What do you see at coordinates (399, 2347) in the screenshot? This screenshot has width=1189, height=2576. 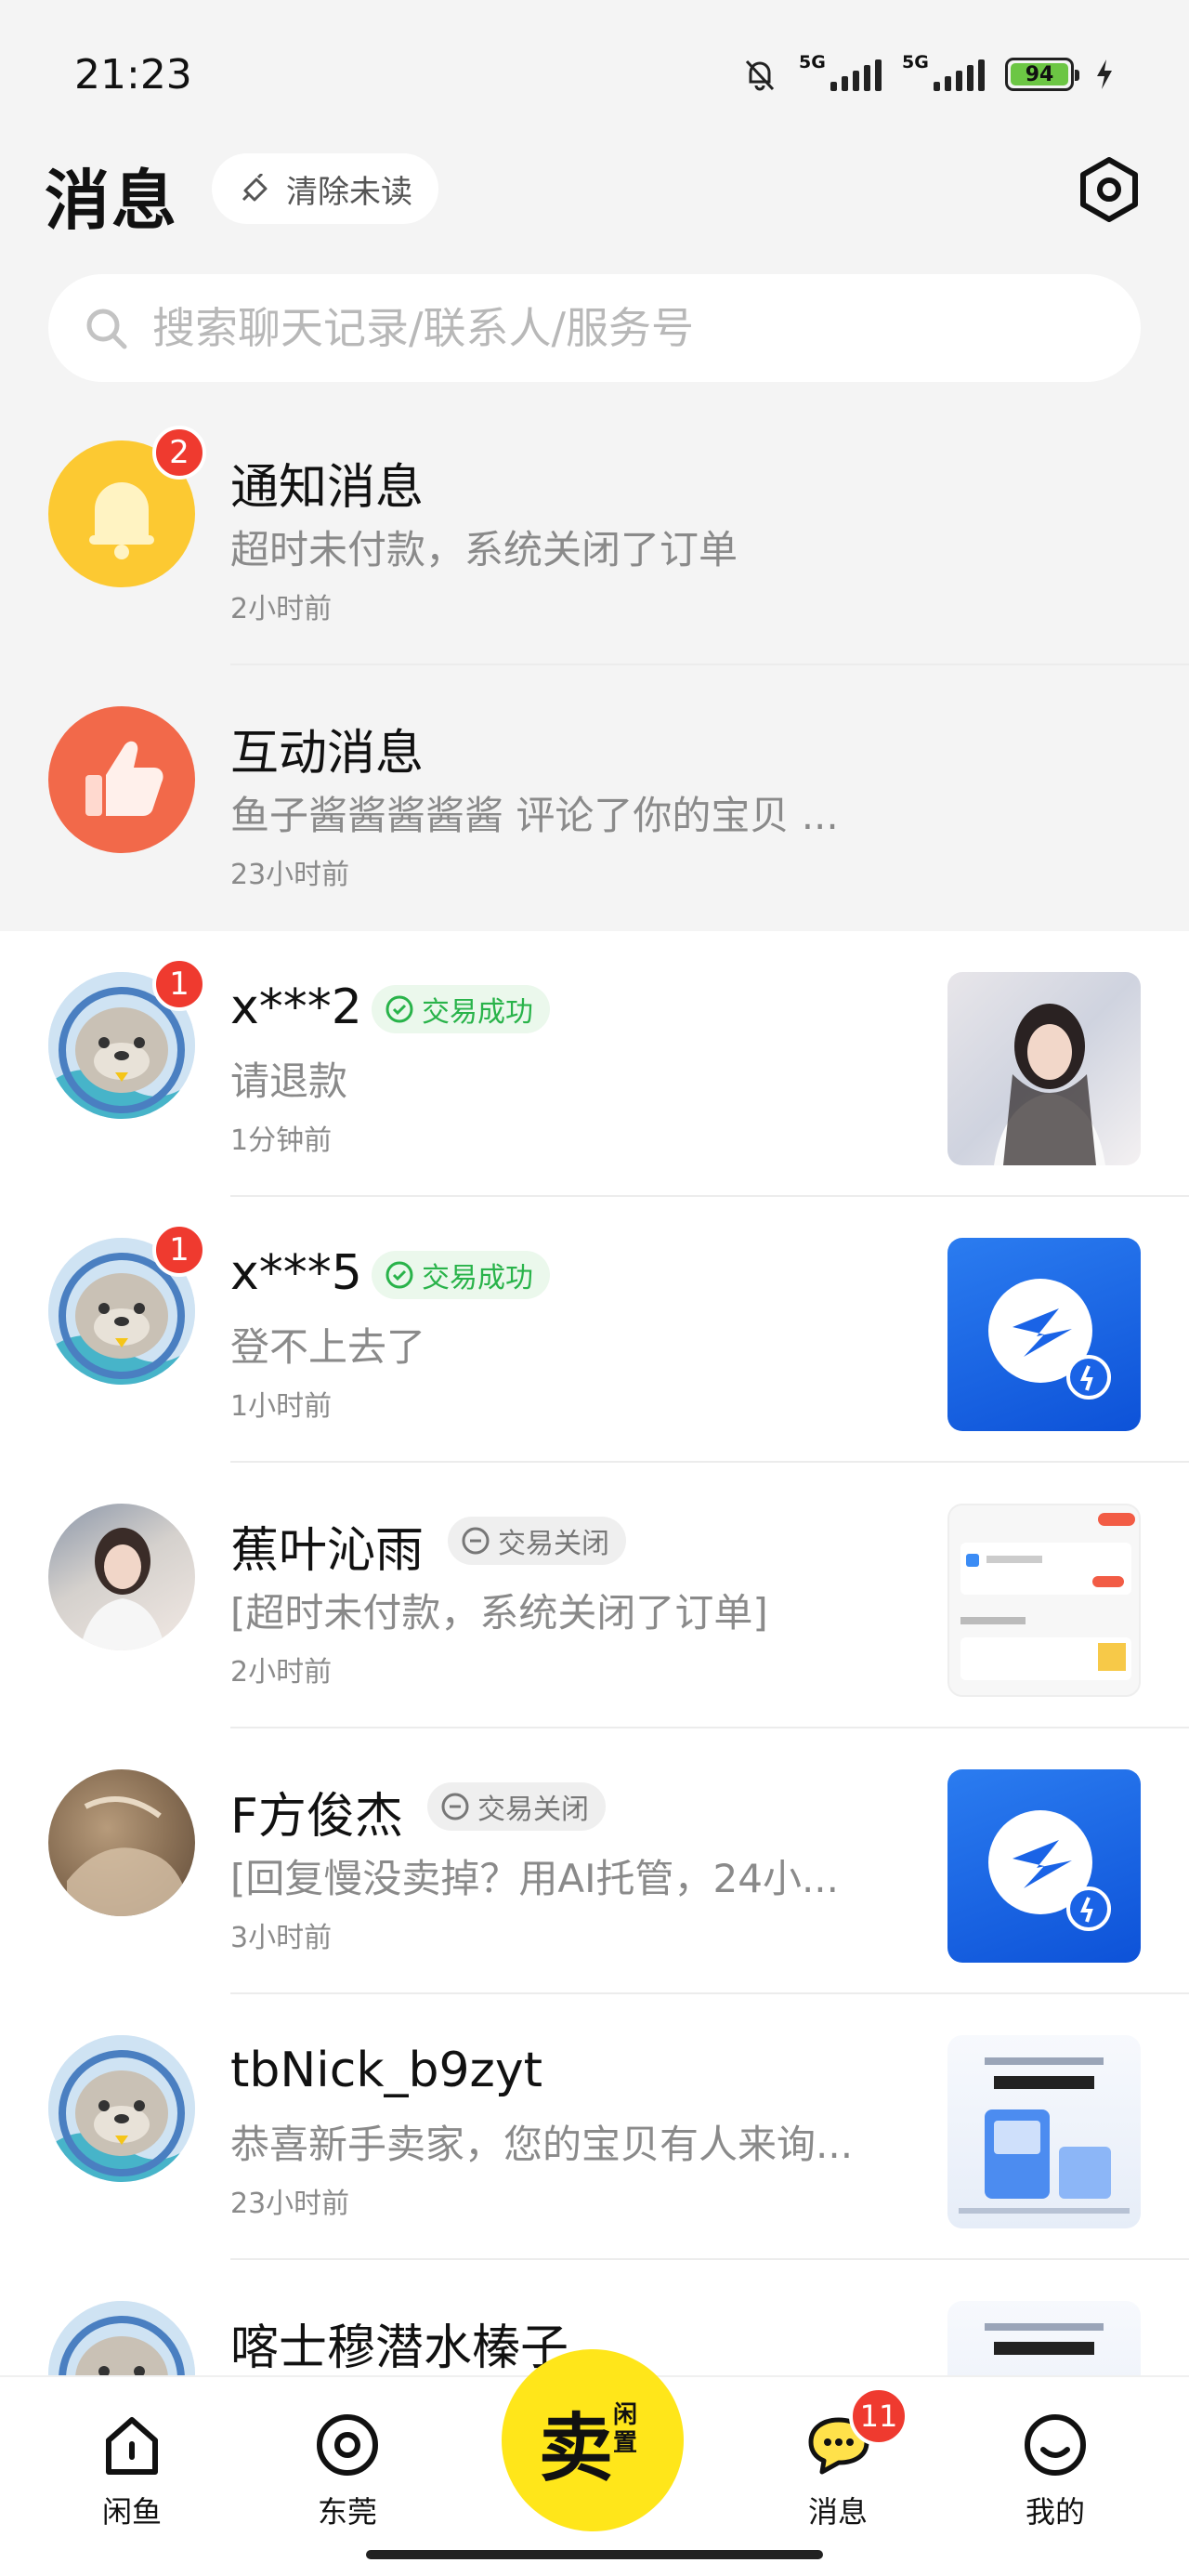 I see `contact-name: 喀士穆潜水榛子` at bounding box center [399, 2347].